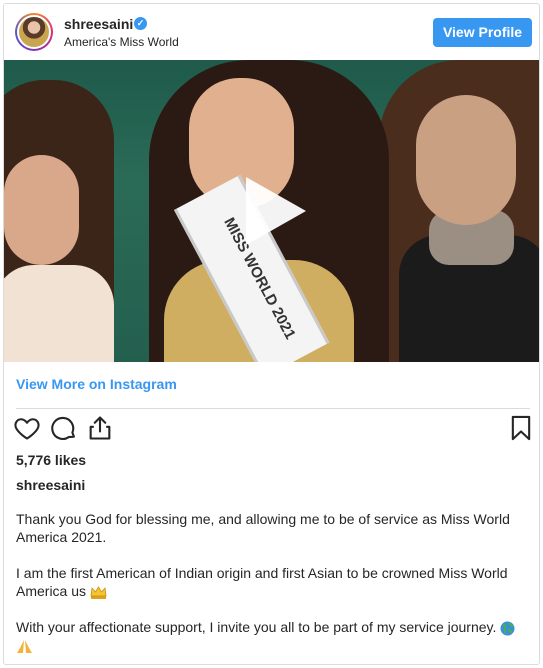 The image size is (543, 668). What do you see at coordinates (121, 42) in the screenshot?
I see `profile-subtitle: America's Miss World` at bounding box center [121, 42].